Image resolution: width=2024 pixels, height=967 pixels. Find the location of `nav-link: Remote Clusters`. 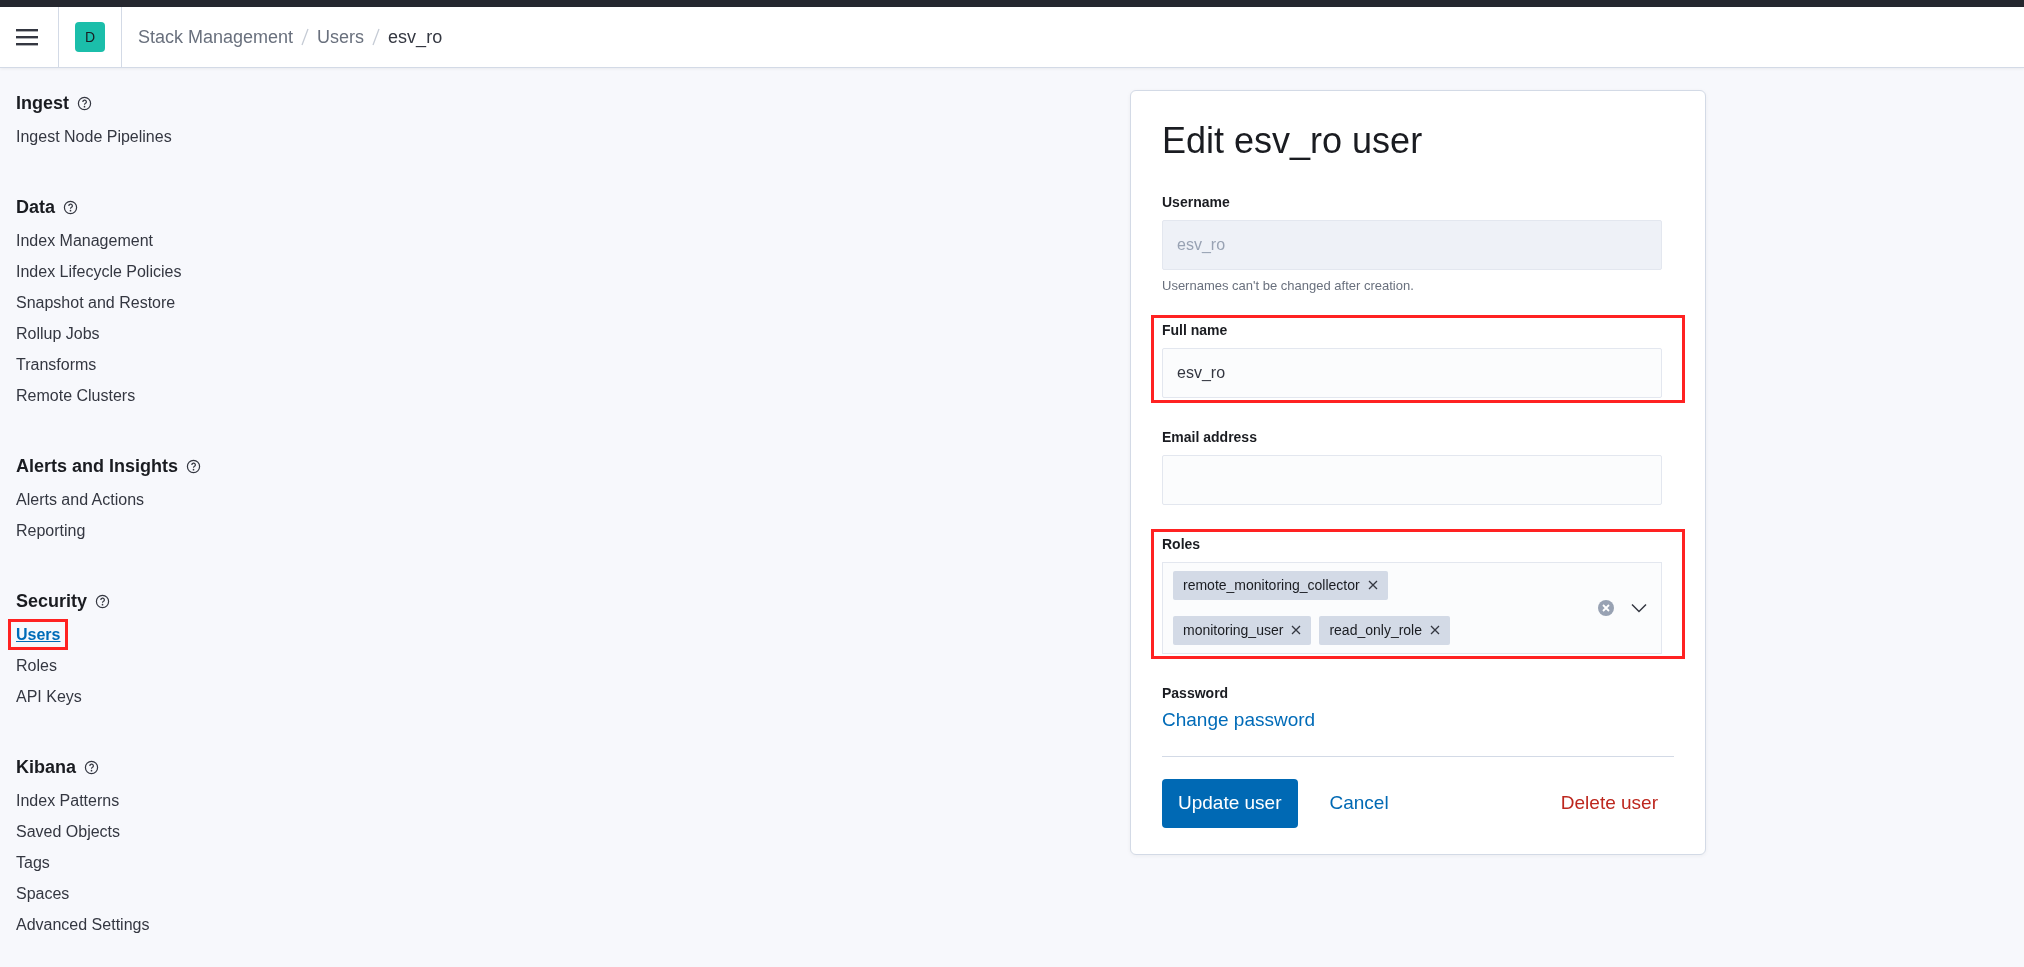

nav-link: Remote Clusters is located at coordinates (76, 395).